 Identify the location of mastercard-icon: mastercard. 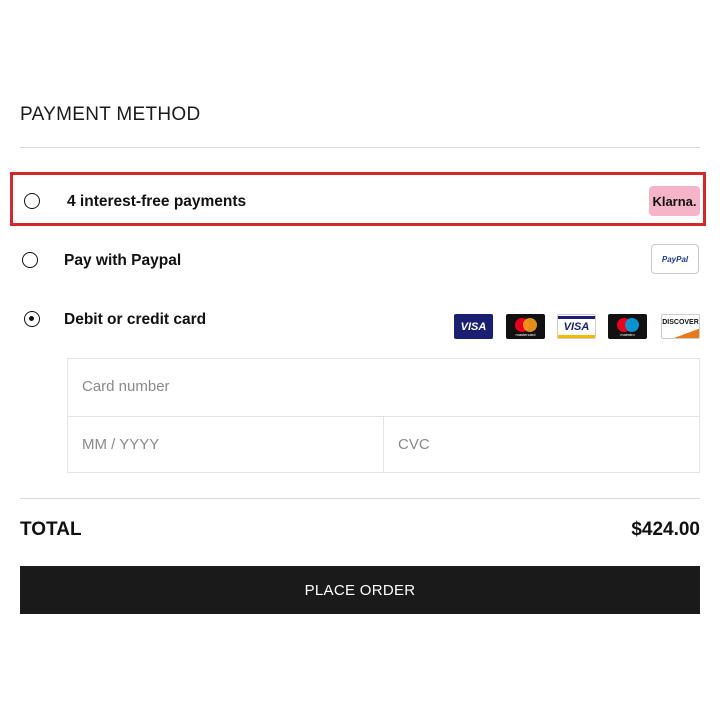
(525, 326).